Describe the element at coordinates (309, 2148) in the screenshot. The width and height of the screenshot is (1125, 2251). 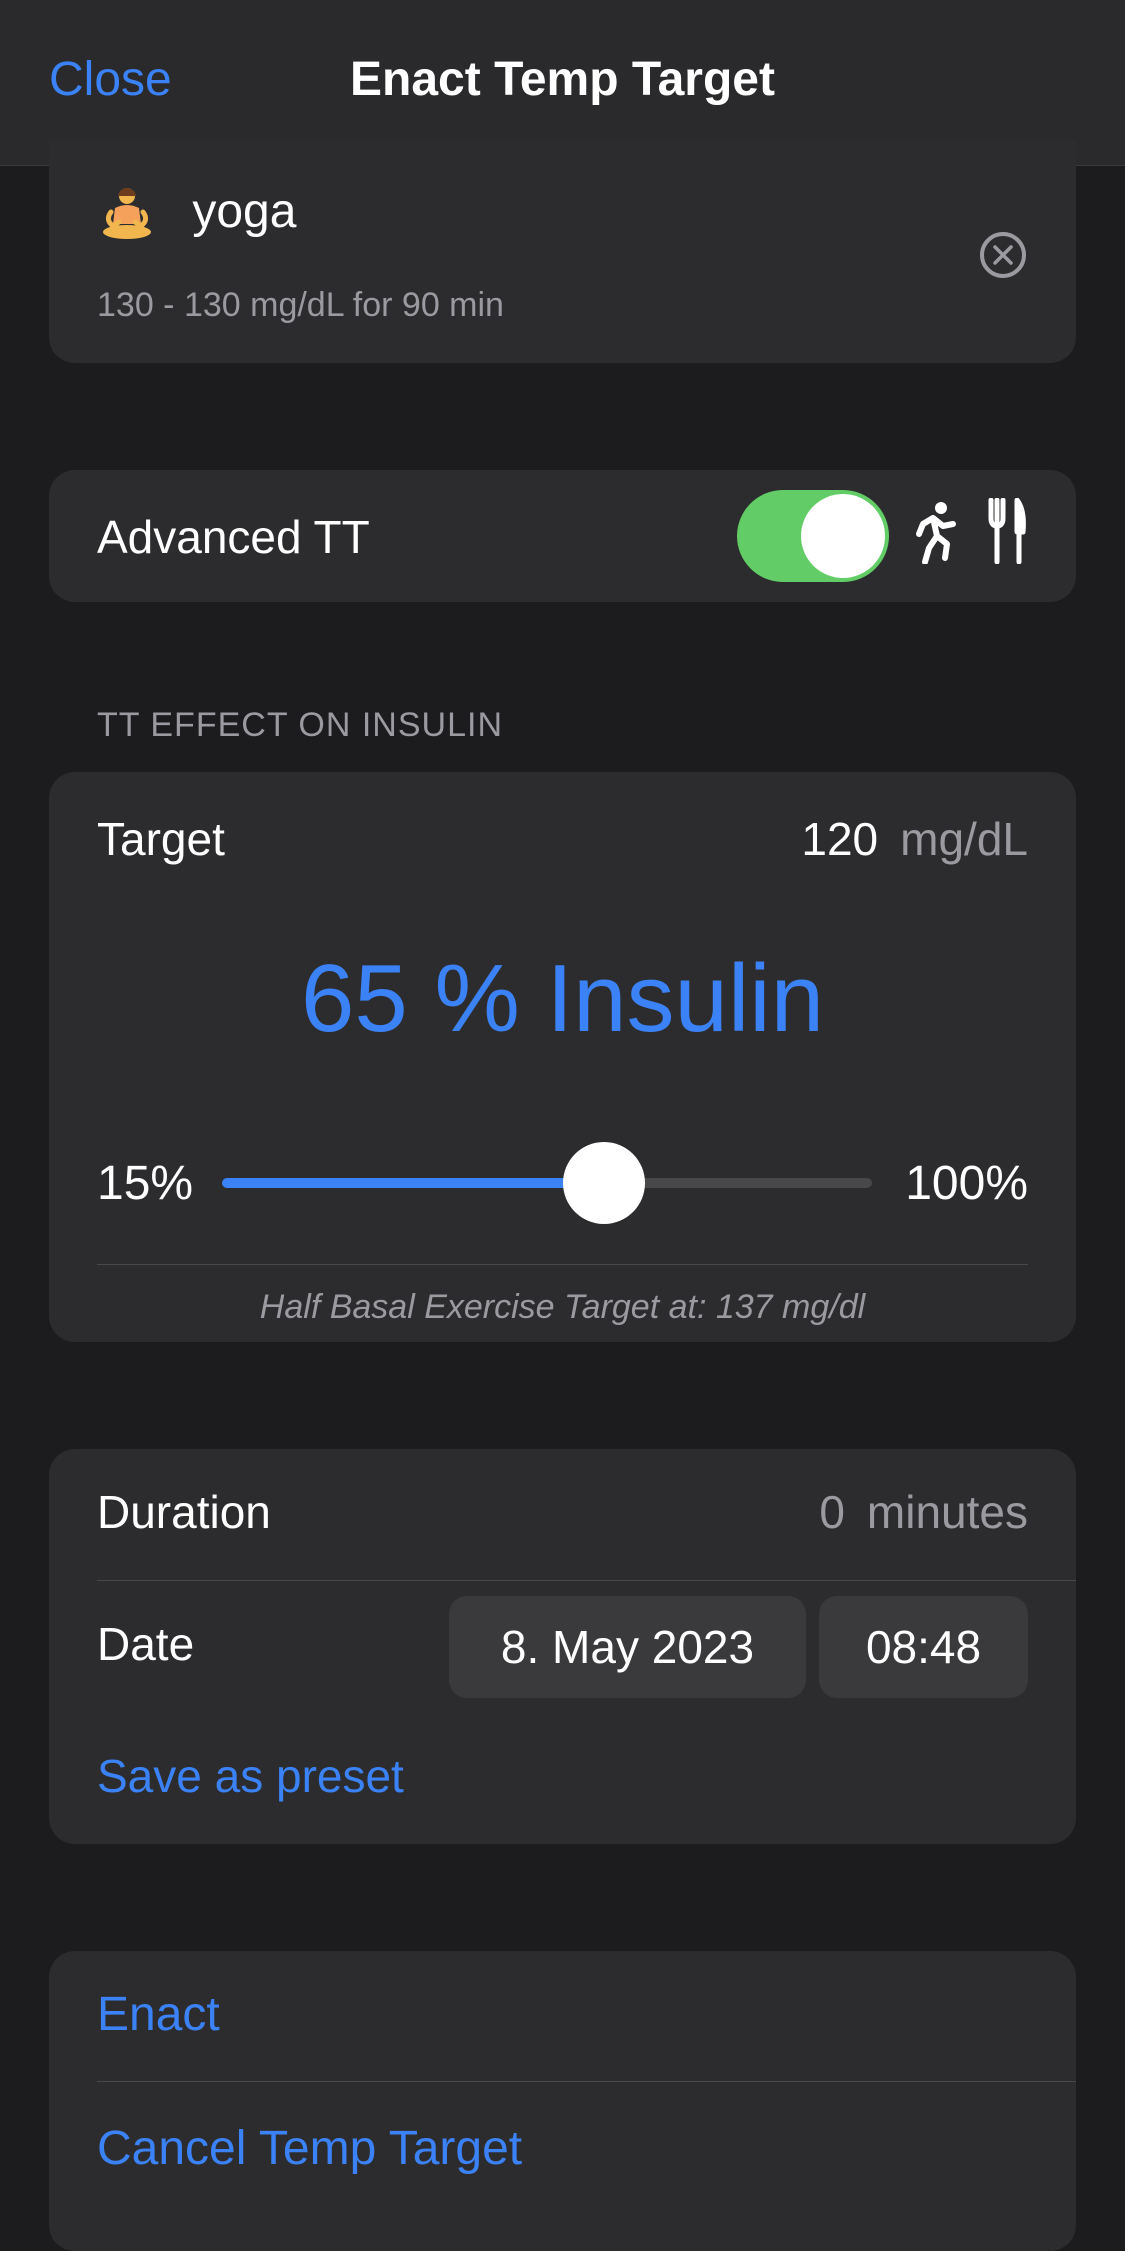
I see `cancel-temp-target-button: Cancel Temp Target` at that location.